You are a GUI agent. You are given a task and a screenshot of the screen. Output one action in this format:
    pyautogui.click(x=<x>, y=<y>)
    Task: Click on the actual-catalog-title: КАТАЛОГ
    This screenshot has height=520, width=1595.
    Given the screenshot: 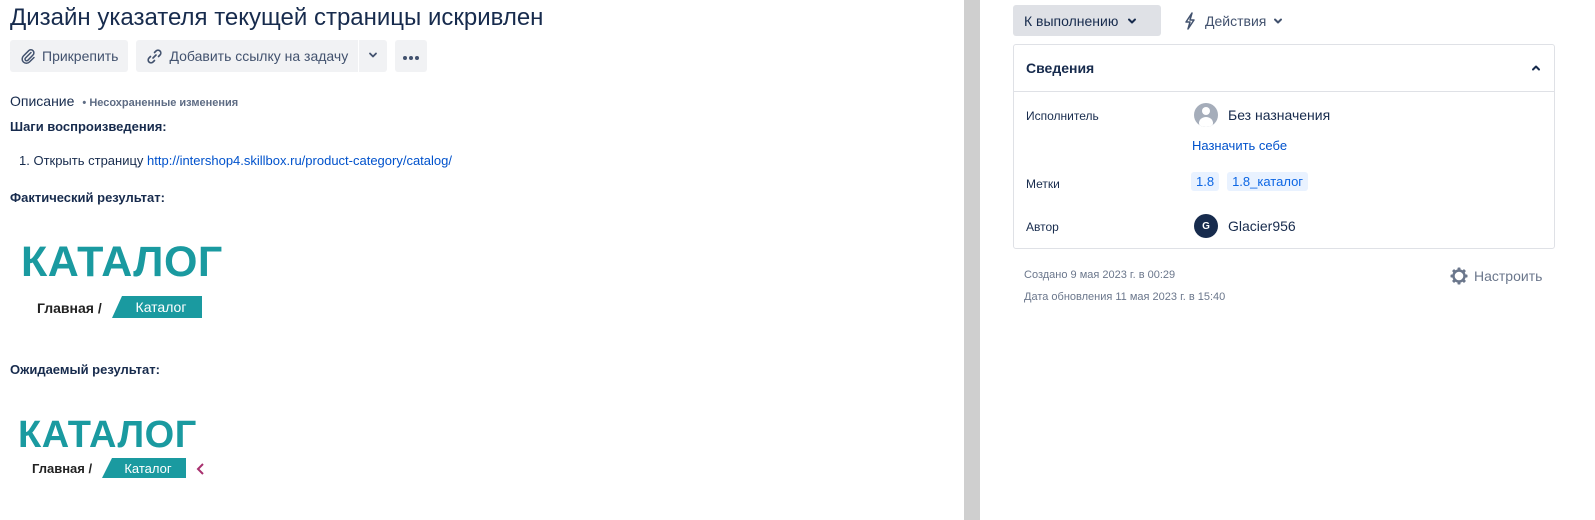 What is the action you would take?
    pyautogui.click(x=122, y=262)
    